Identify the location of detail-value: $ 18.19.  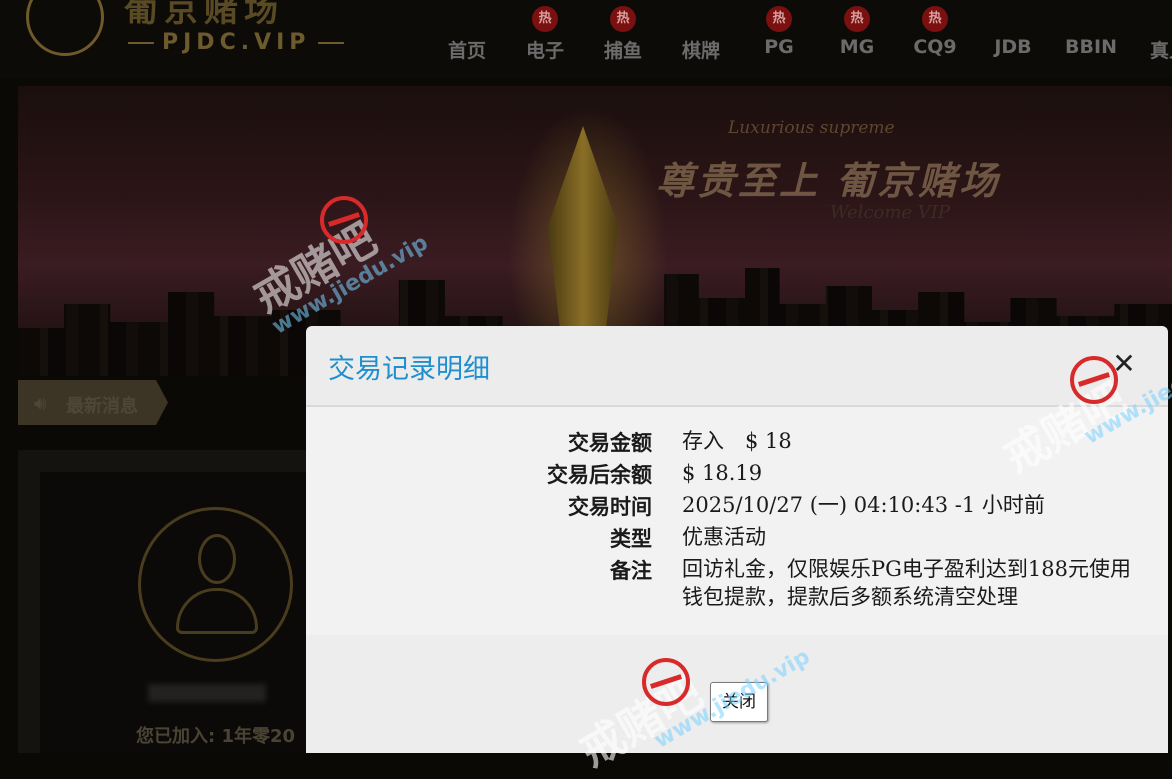
(722, 473).